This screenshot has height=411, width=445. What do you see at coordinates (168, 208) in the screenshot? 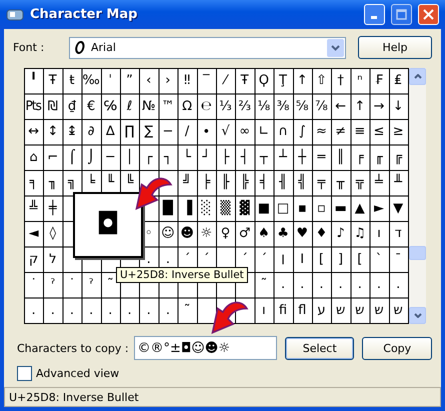
I see `character-cell: █` at bounding box center [168, 208].